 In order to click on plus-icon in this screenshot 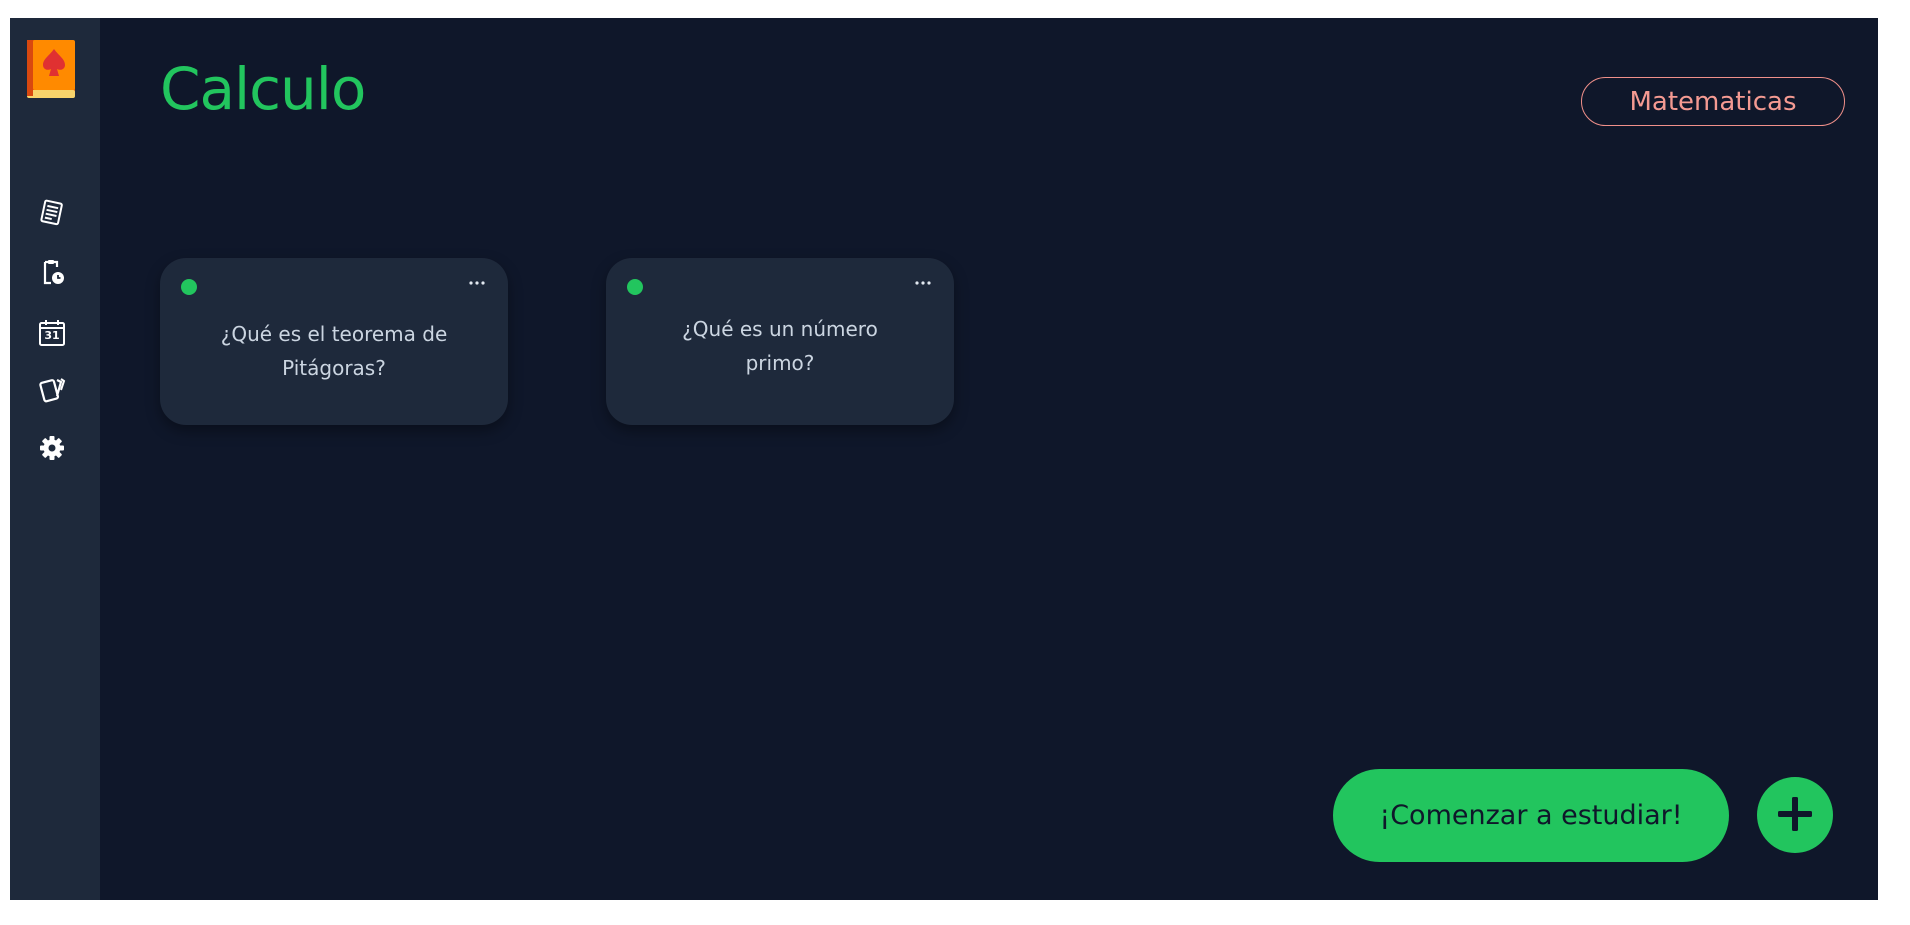, I will do `click(1795, 815)`.